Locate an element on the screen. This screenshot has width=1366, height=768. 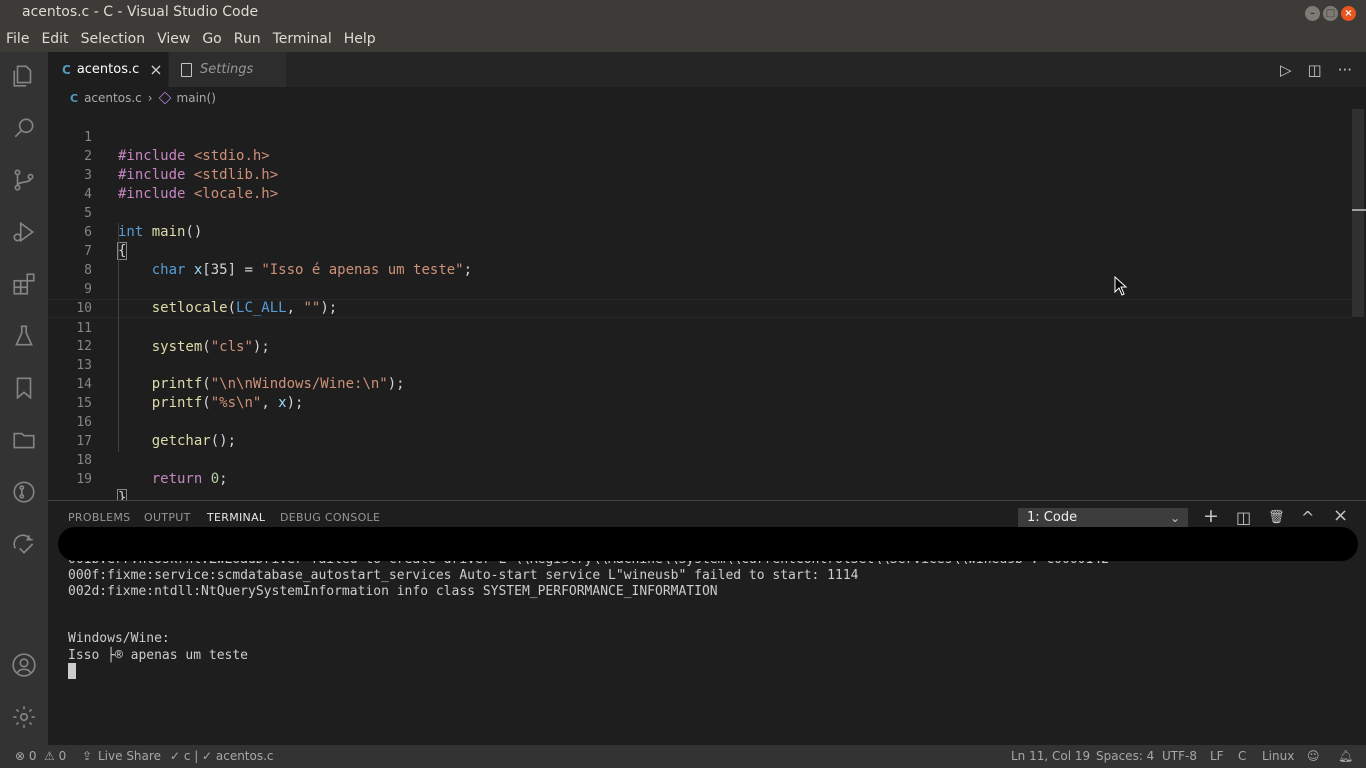
terminal-line: Isso ├® apenas um teste is located at coordinates (158, 655).